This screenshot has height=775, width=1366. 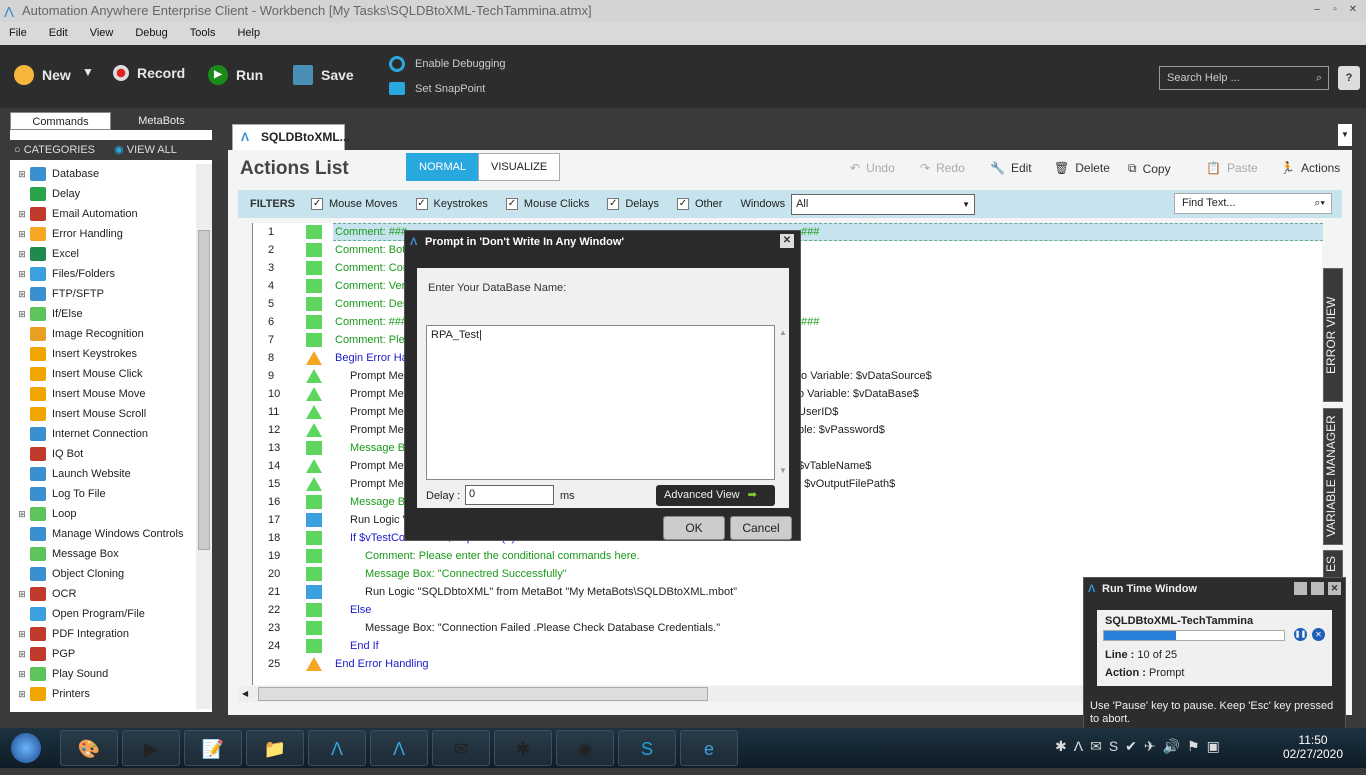 What do you see at coordinates (709, 748) in the screenshot?
I see `taskbar-ie: e` at bounding box center [709, 748].